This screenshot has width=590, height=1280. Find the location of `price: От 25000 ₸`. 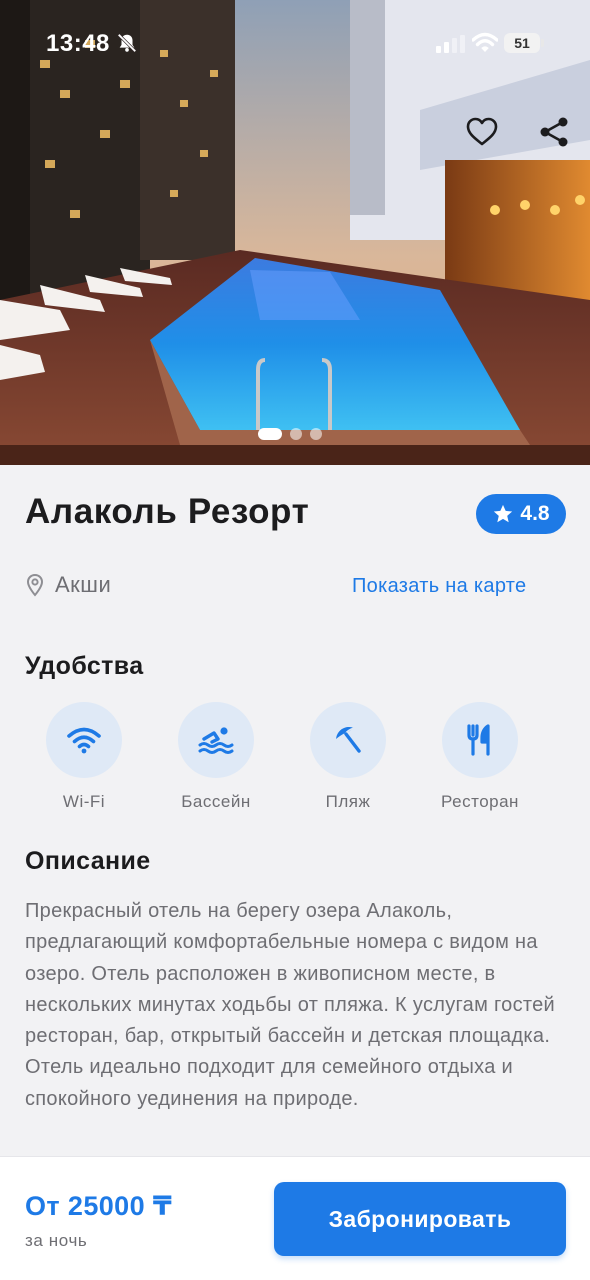

price: От 25000 ₸ is located at coordinates (99, 1206).